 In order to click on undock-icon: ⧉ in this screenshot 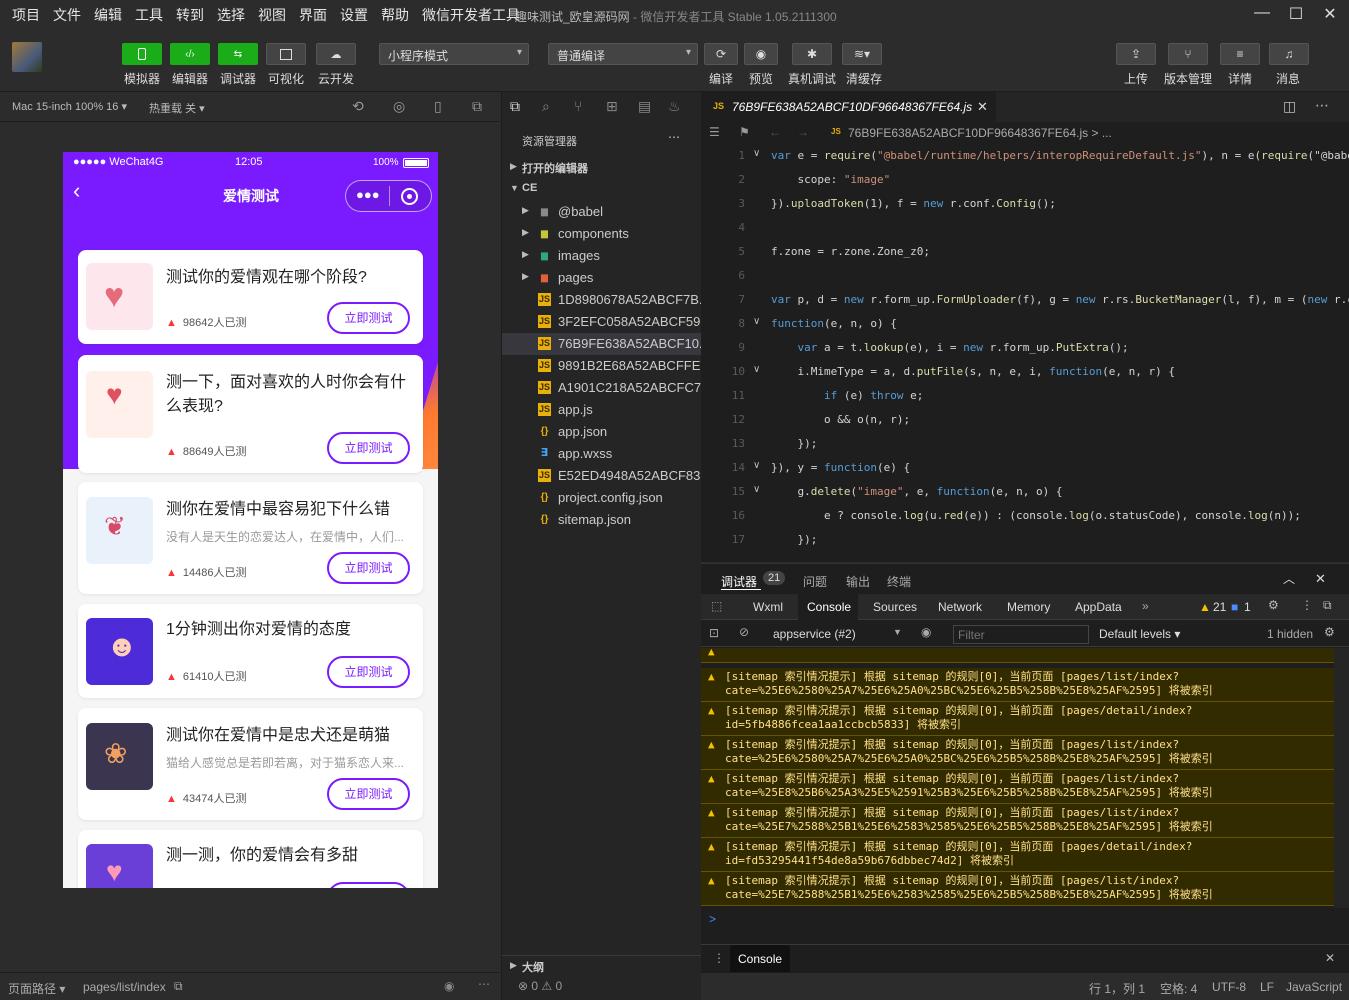, I will do `click(1327, 605)`.